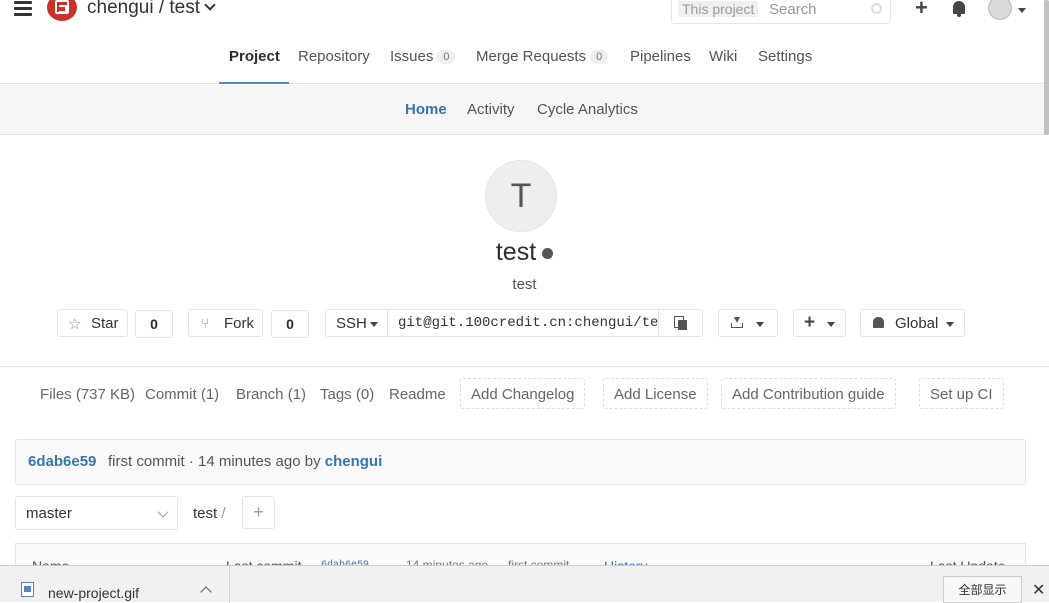 The image size is (1049, 603). What do you see at coordinates (810, 322) in the screenshot?
I see `plus-icon: +` at bounding box center [810, 322].